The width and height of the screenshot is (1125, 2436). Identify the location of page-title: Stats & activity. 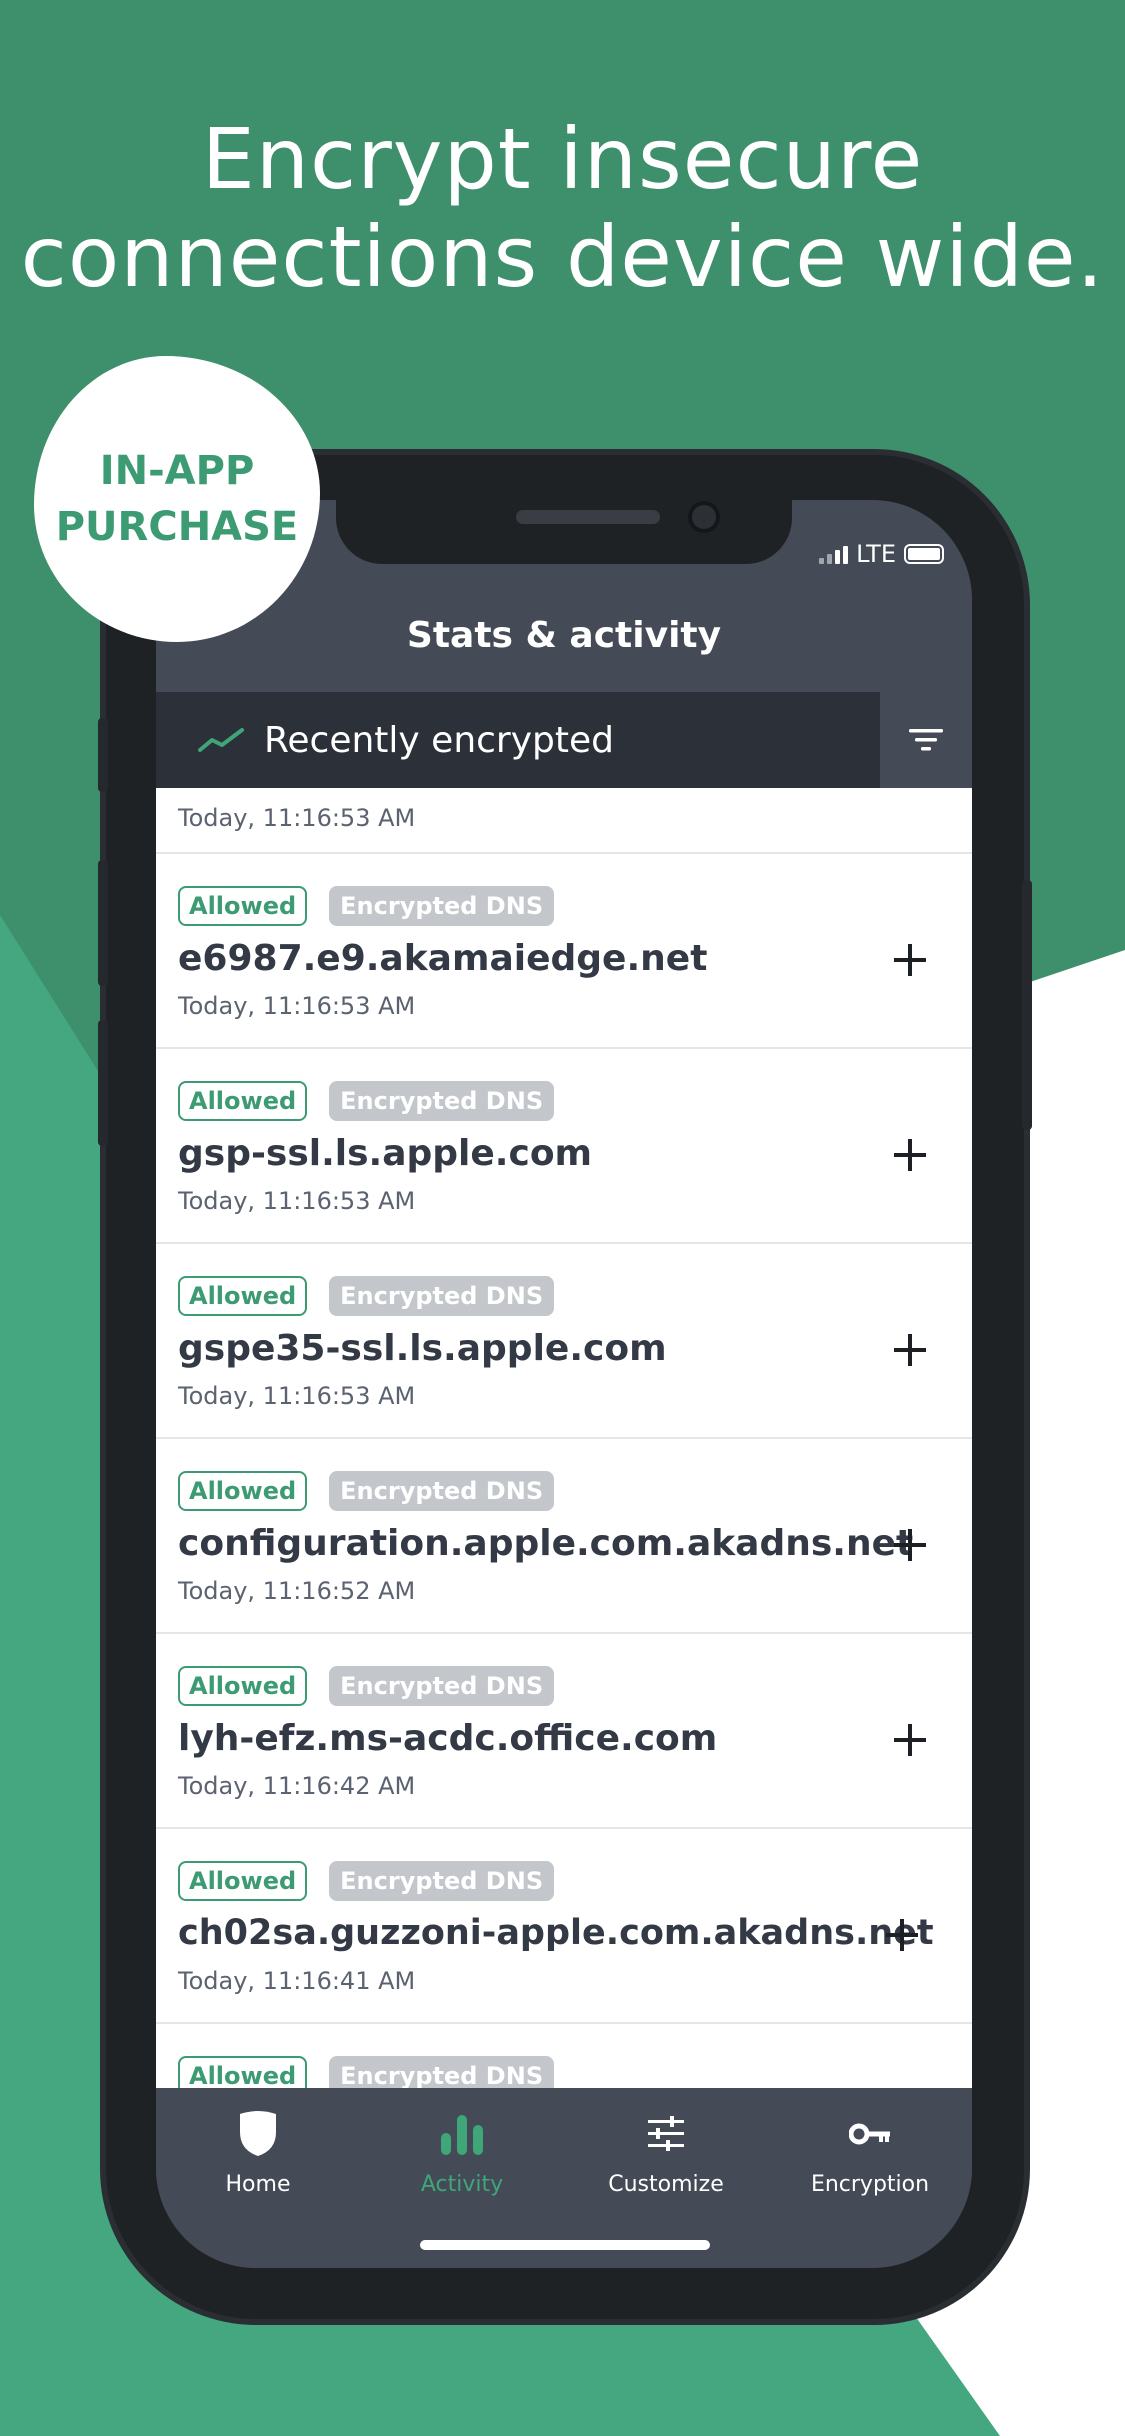
(564, 635).